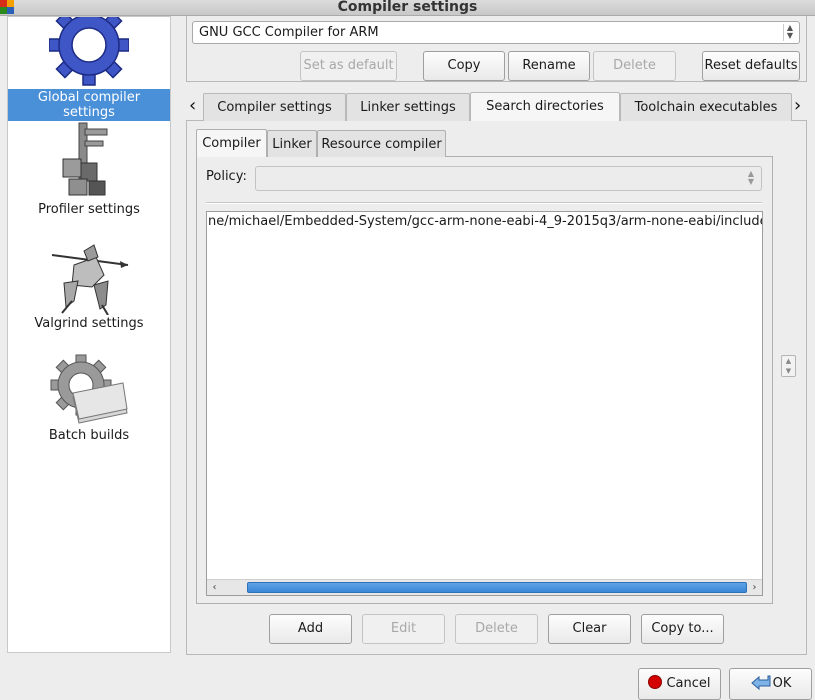 This screenshot has width=815, height=700. Describe the element at coordinates (403, 629) in the screenshot. I see `edit-button: Edit` at that location.